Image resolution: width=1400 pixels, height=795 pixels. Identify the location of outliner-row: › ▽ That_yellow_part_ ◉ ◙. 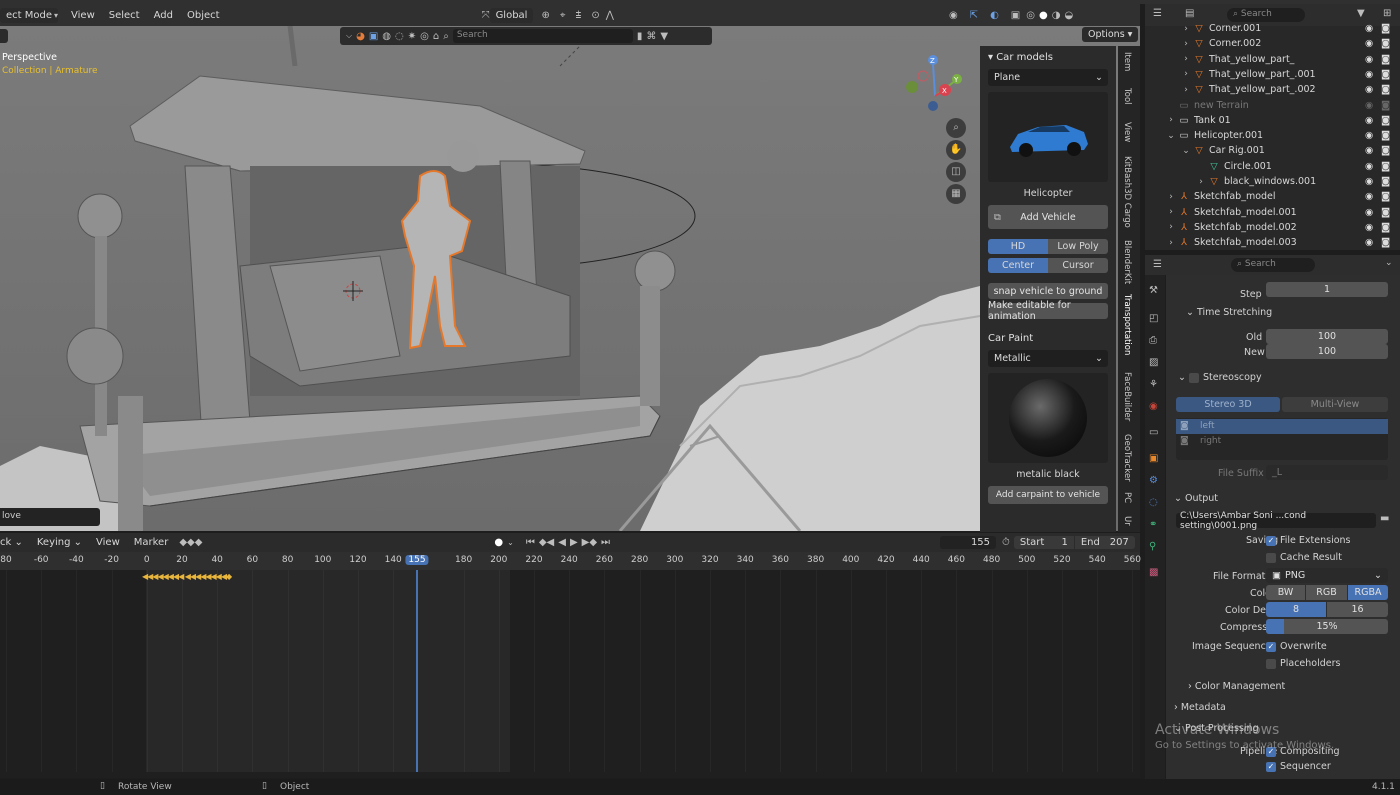
(1272, 59).